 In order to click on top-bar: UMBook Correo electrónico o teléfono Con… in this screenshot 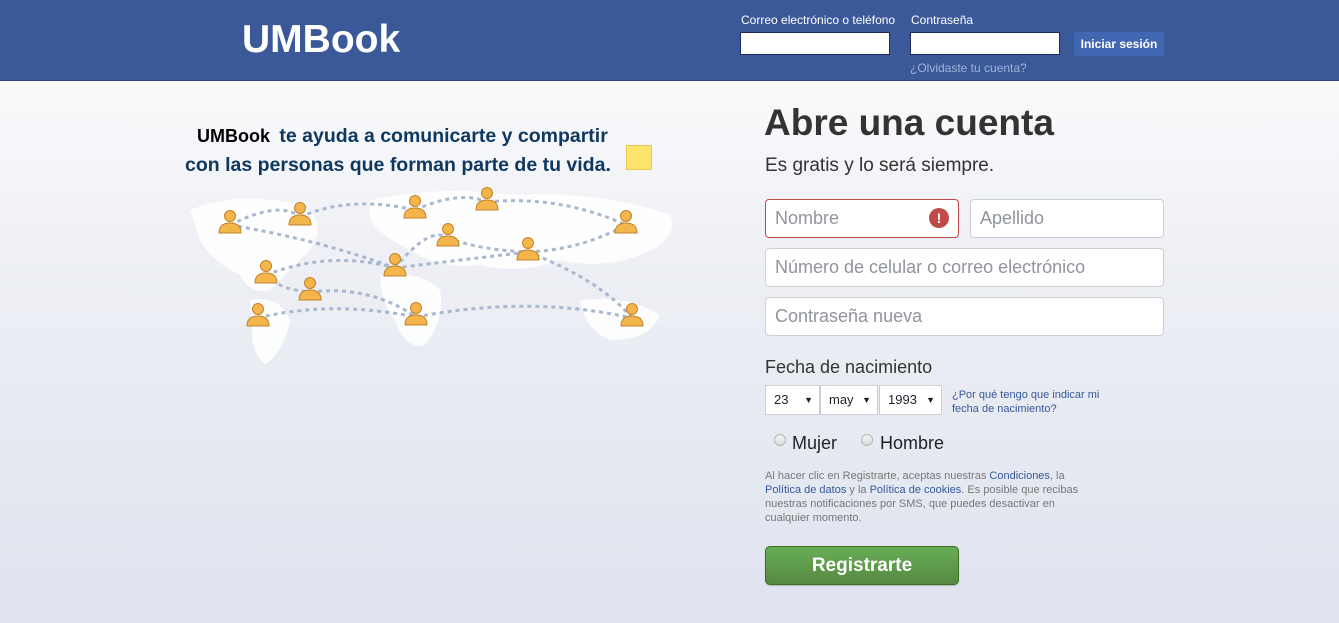, I will do `click(669, 40)`.